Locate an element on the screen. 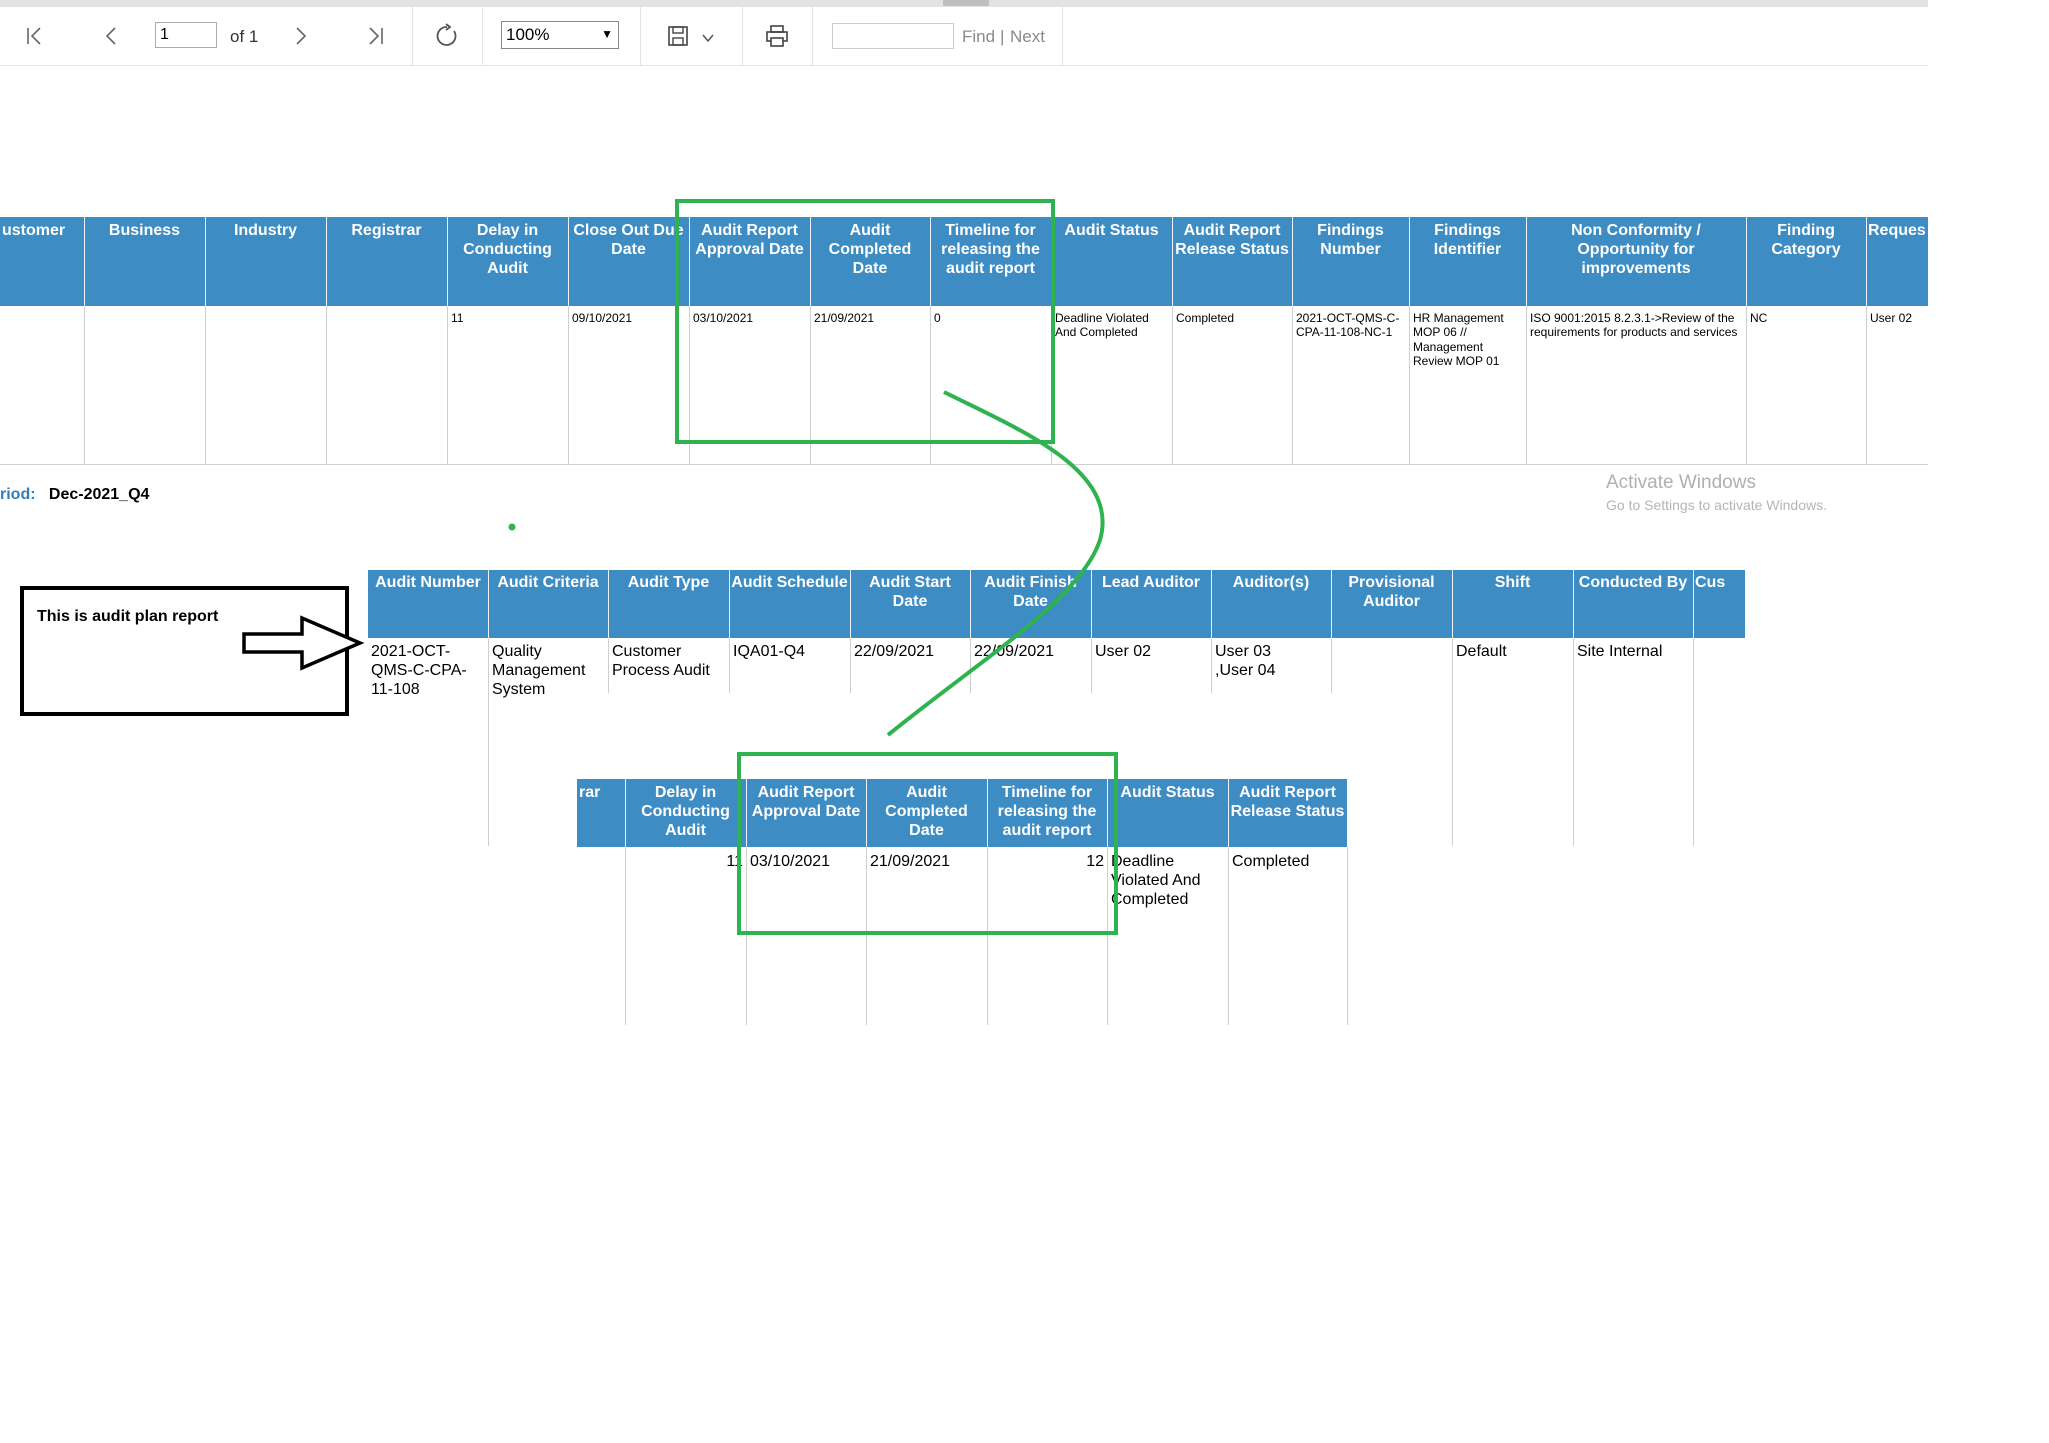 Image resolution: width=2049 pixels, height=1443 pixels. arrow-right-icon is located at coordinates (303, 643).